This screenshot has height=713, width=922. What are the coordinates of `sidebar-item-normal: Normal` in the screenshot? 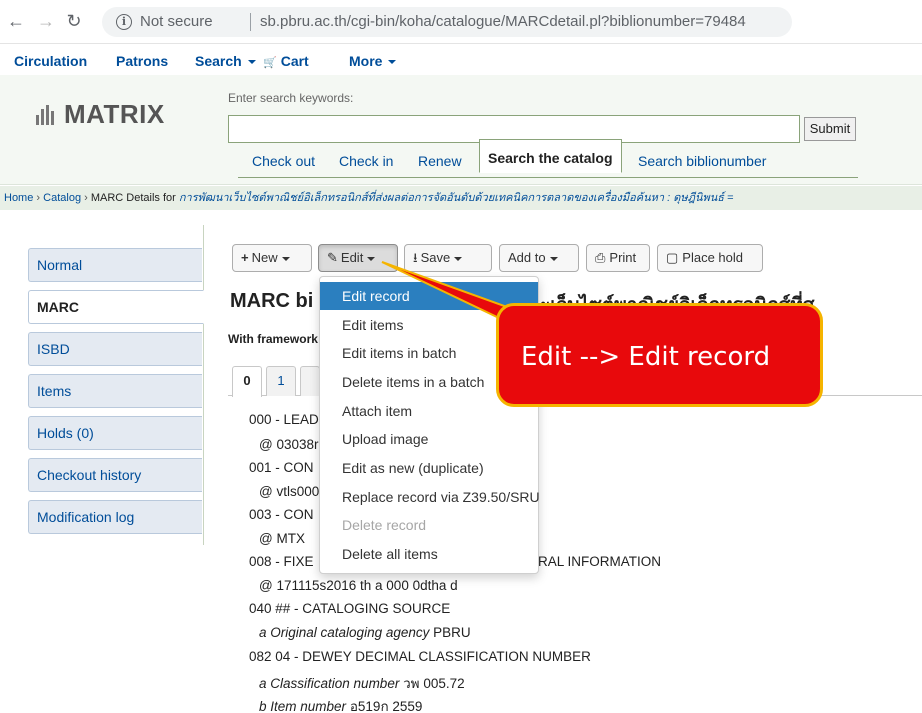 It's located at (115, 265).